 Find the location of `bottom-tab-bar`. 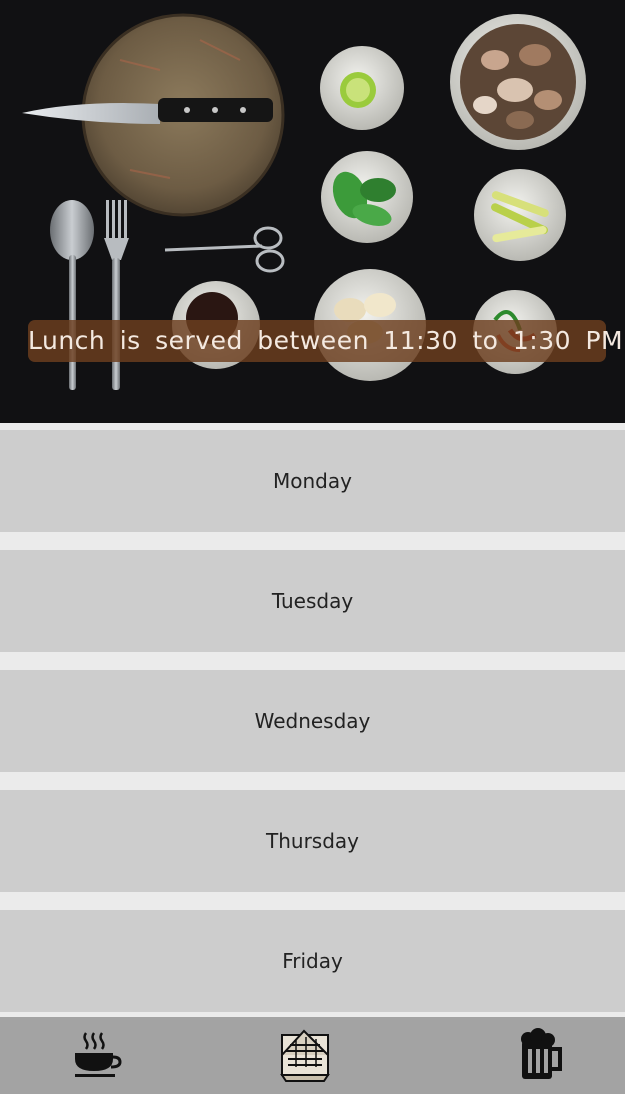

bottom-tab-bar is located at coordinates (312, 1055).